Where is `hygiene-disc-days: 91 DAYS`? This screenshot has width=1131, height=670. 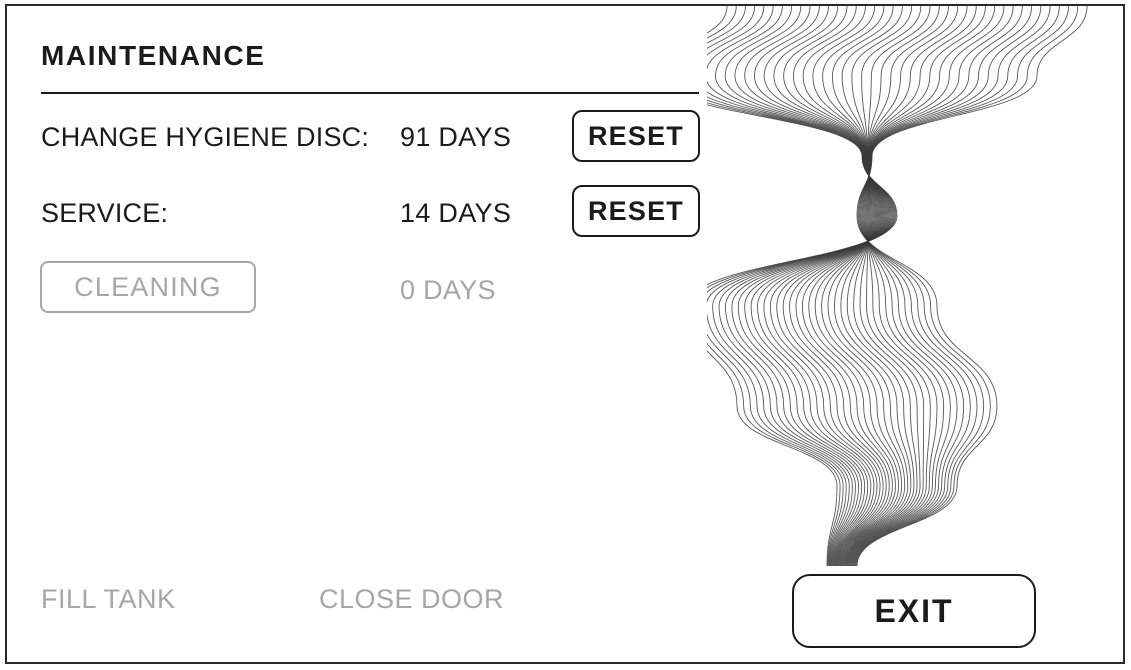 hygiene-disc-days: 91 DAYS is located at coordinates (456, 137).